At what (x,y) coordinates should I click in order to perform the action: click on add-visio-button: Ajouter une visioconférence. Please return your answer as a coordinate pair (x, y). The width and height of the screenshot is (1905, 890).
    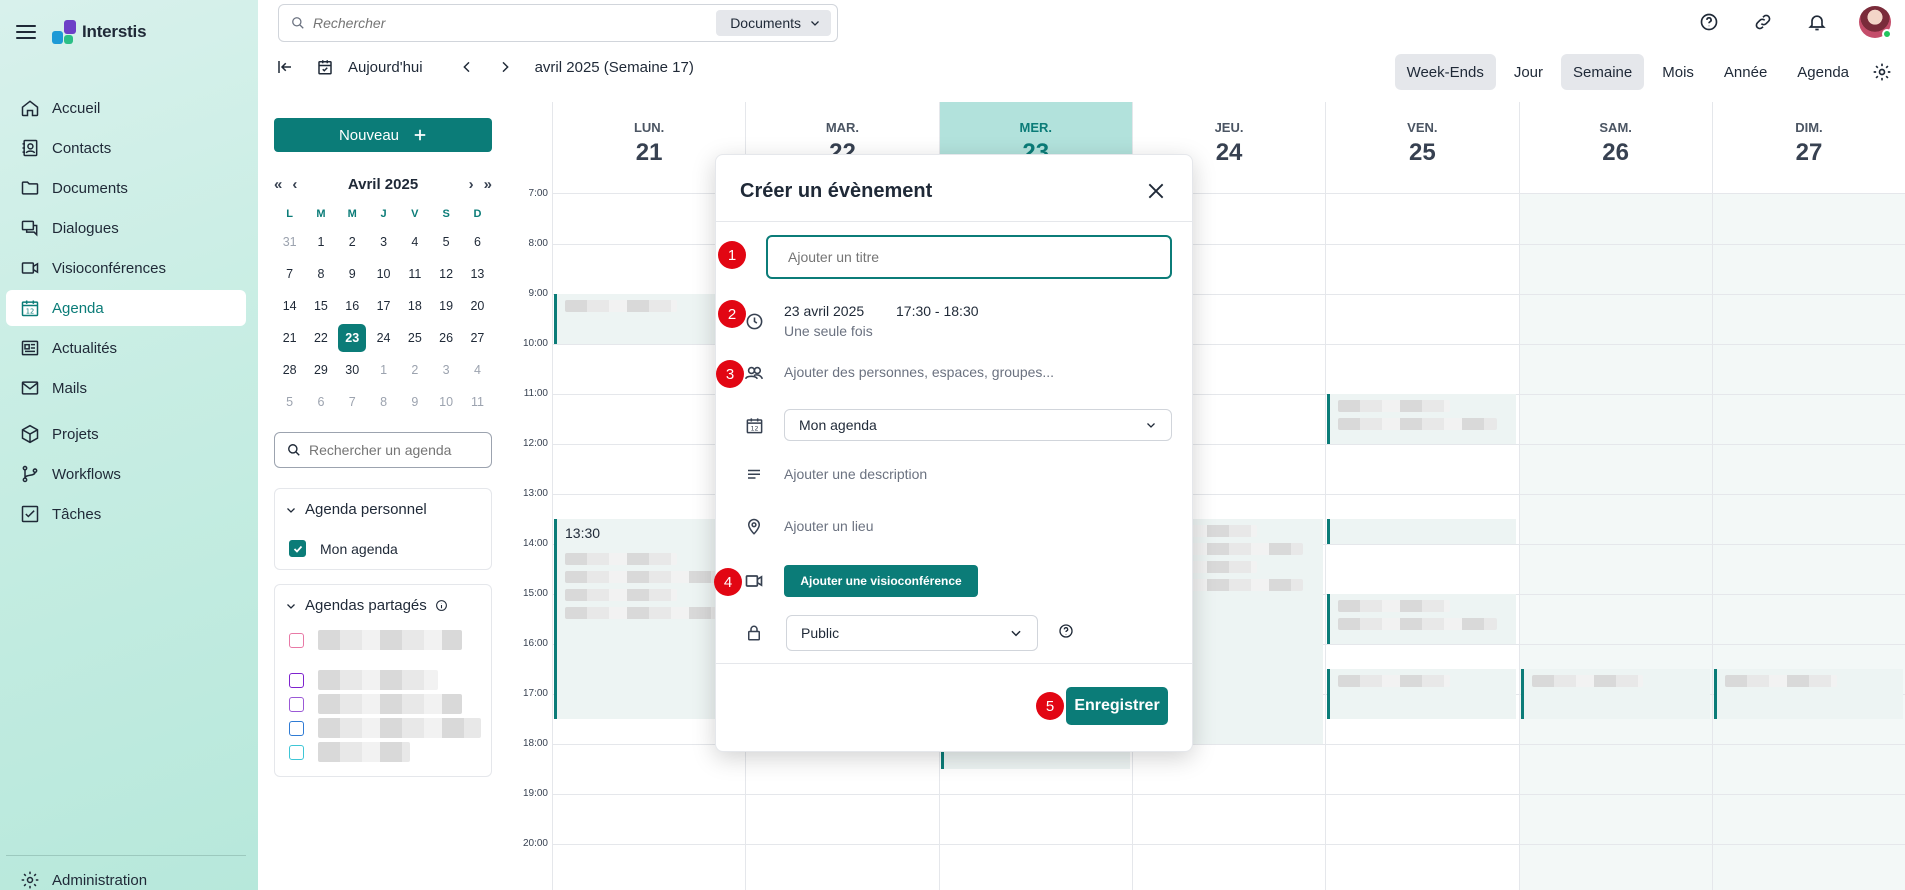
    Looking at the image, I should click on (881, 581).